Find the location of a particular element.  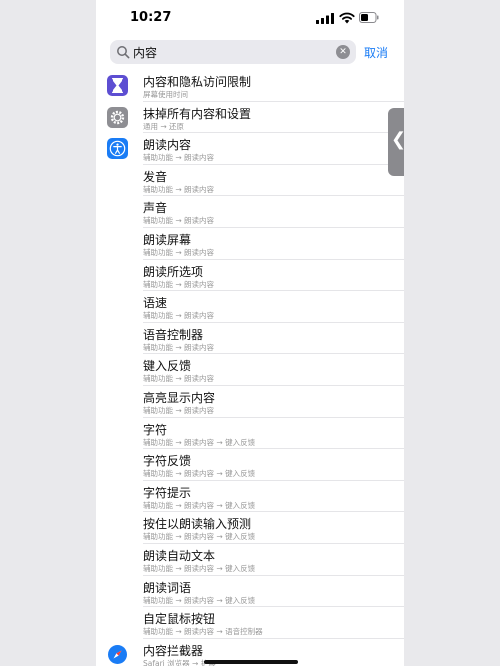

result-path: 屏幕使用时间 is located at coordinates (165, 94).